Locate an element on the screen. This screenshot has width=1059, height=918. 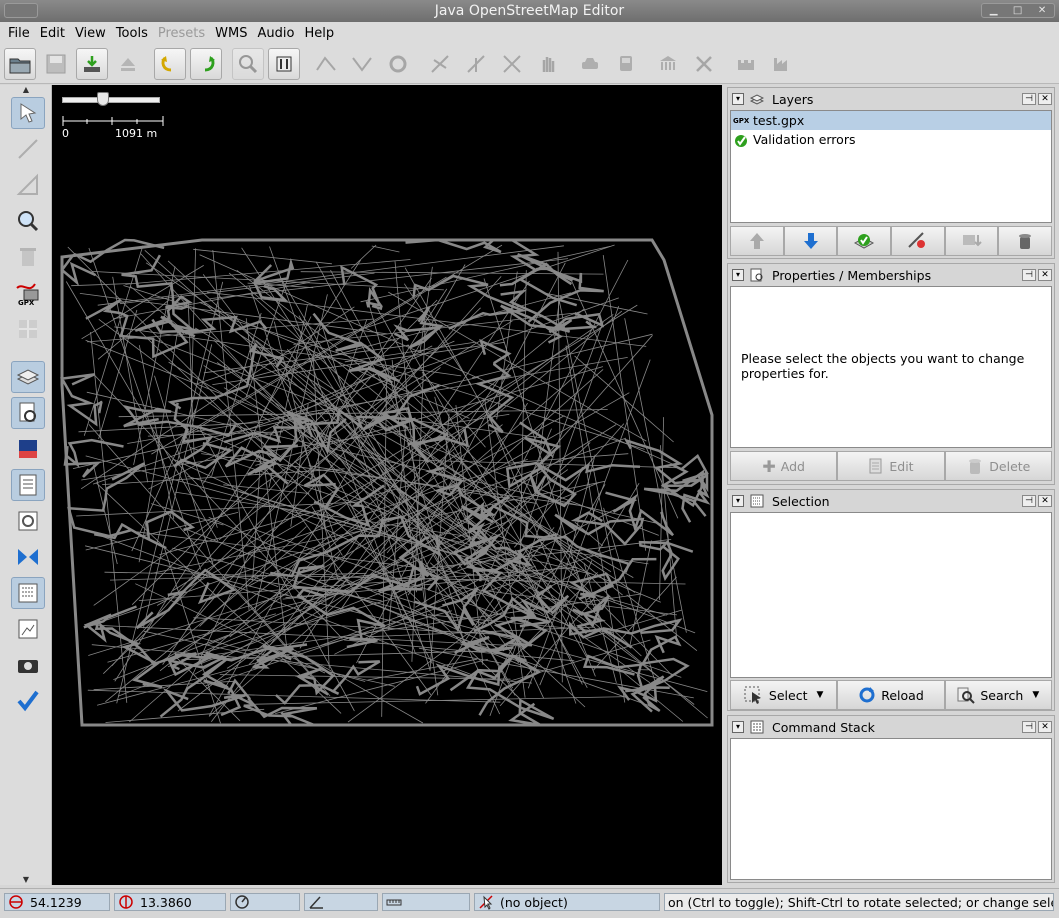
search-button: Search ▼ is located at coordinates (998, 695).